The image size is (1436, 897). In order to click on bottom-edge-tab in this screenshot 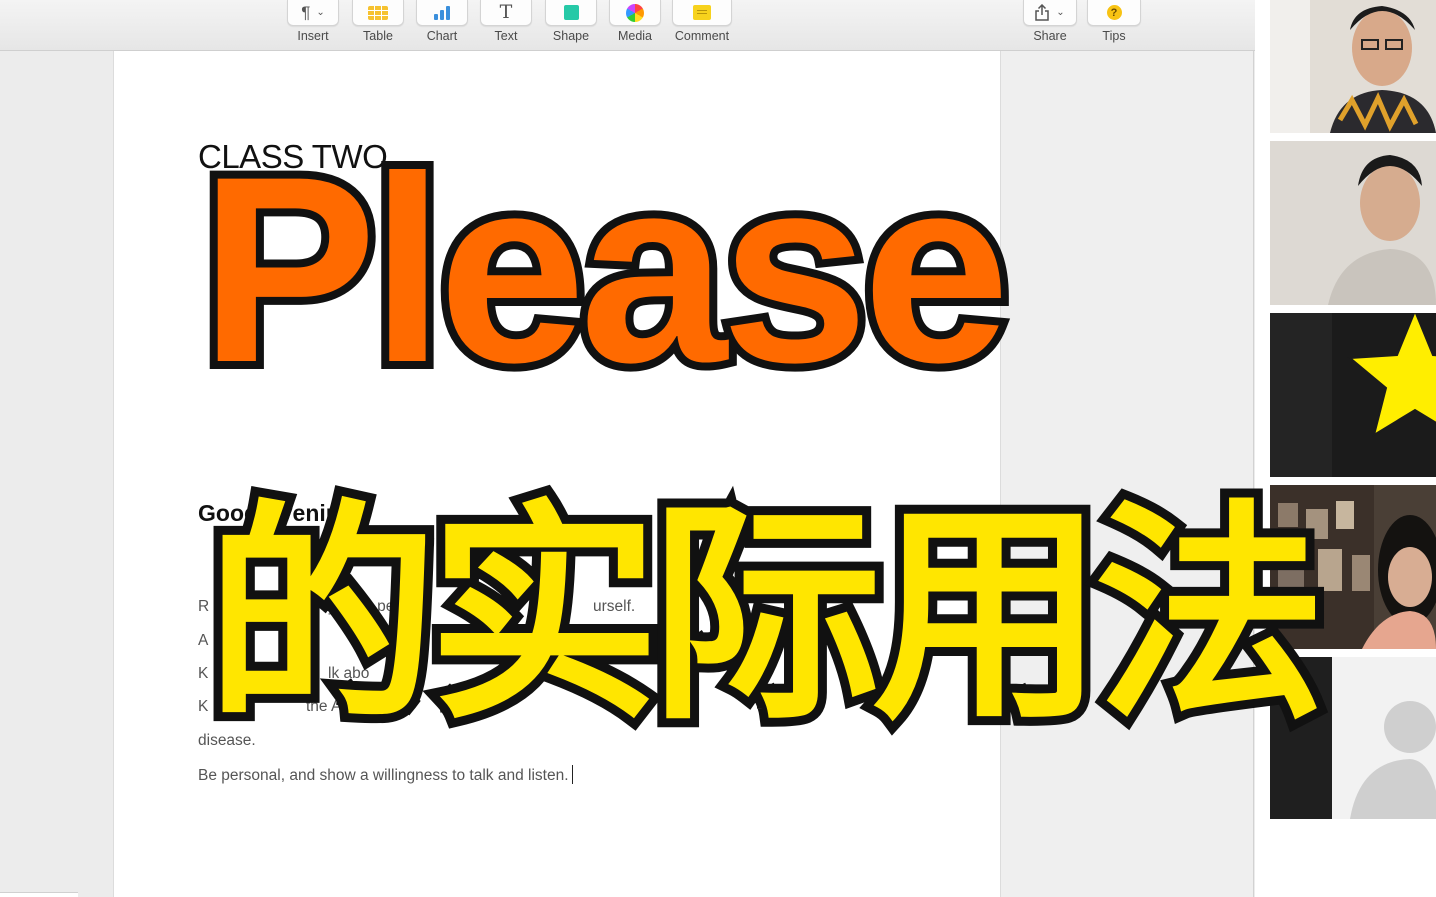, I will do `click(39, 894)`.